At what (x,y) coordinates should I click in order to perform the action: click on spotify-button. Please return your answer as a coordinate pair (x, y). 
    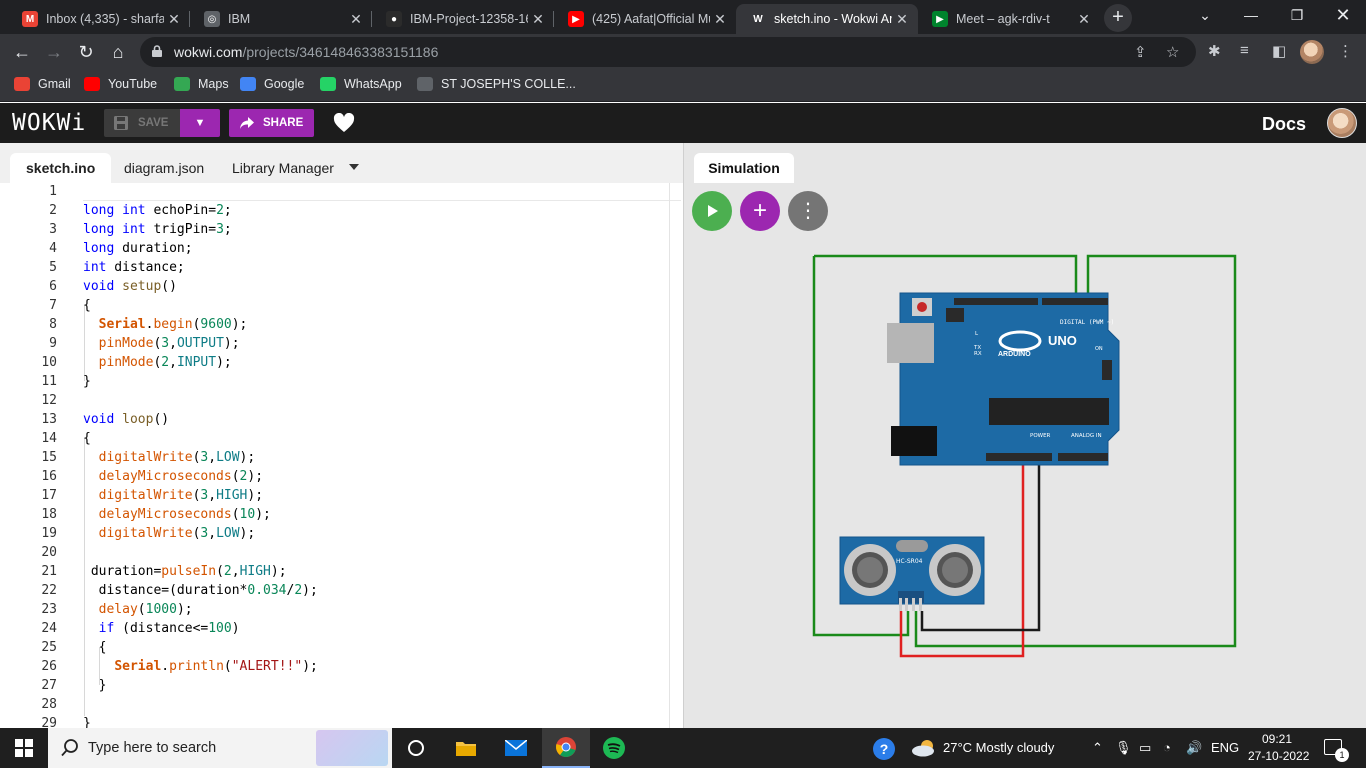
    Looking at the image, I should click on (614, 748).